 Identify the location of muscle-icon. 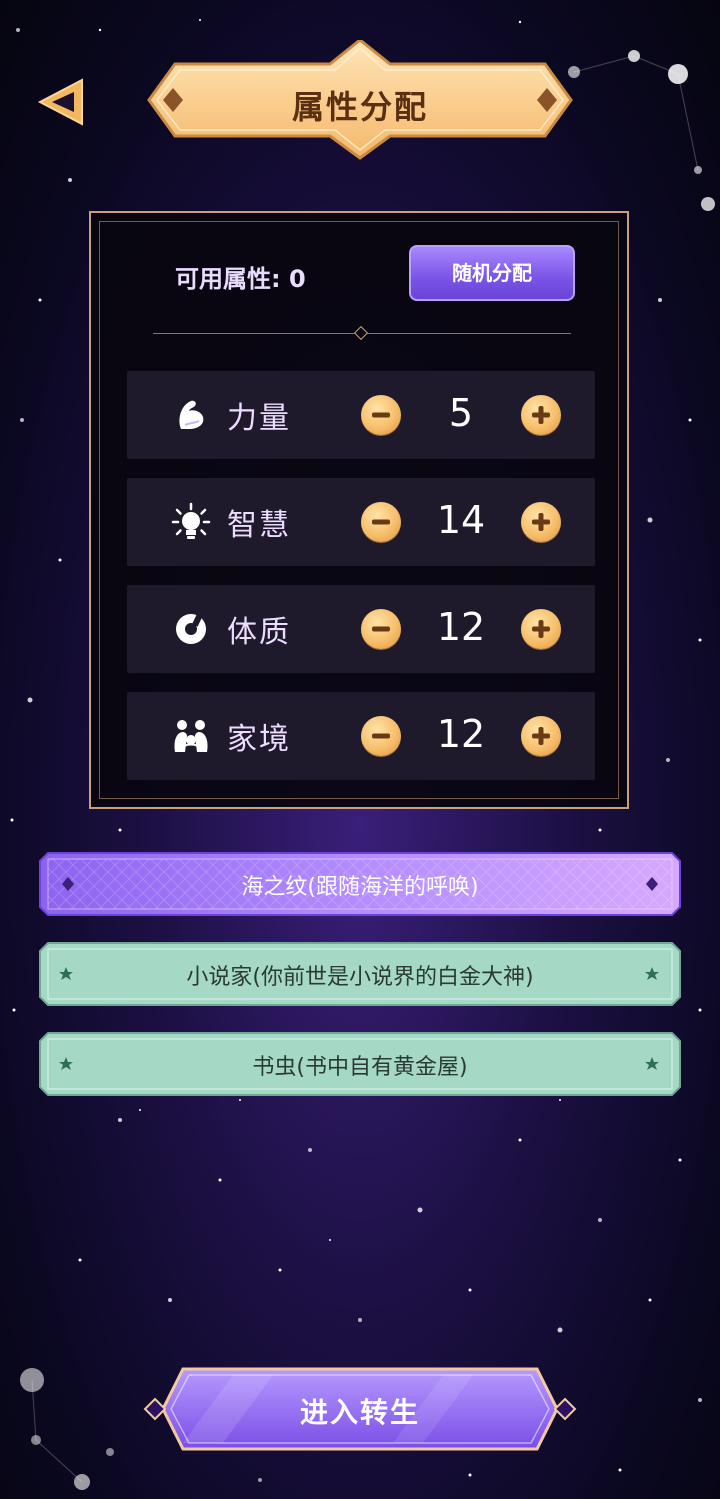
(191, 414).